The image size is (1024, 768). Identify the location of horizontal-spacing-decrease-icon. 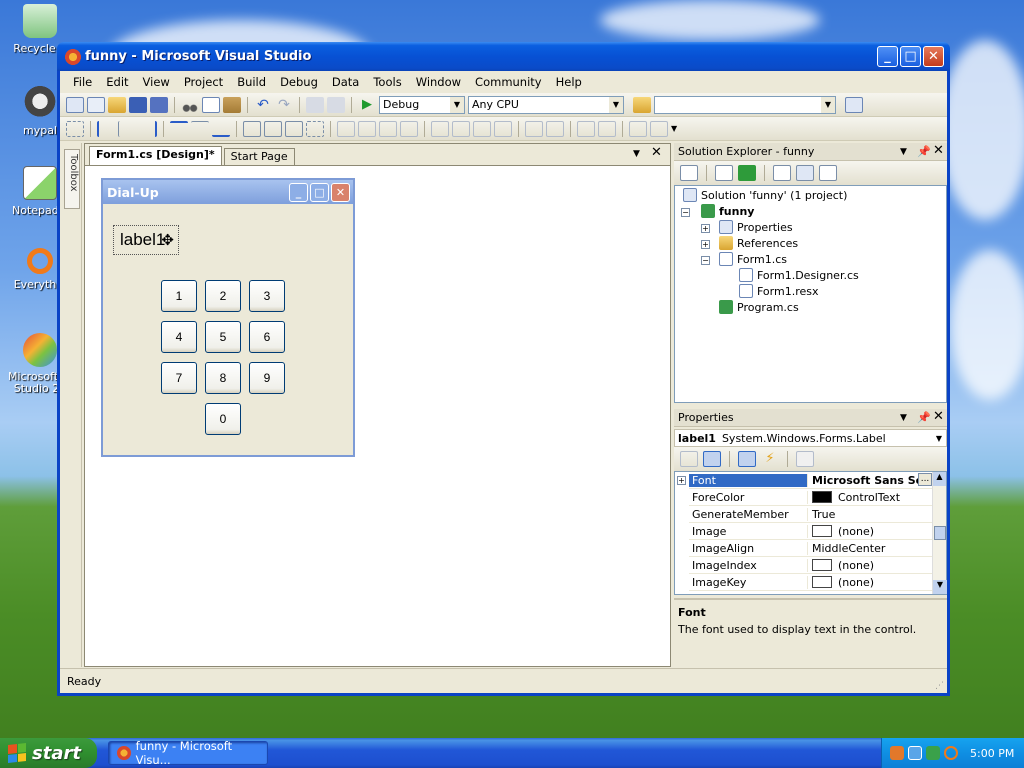
(388, 128).